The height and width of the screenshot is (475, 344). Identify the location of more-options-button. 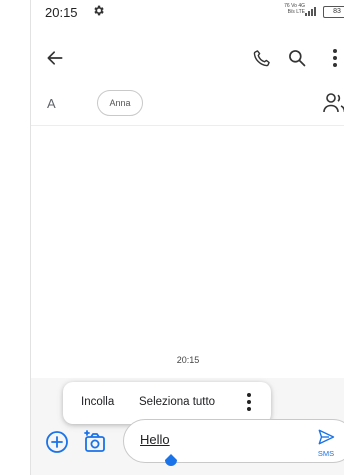
(332, 58).